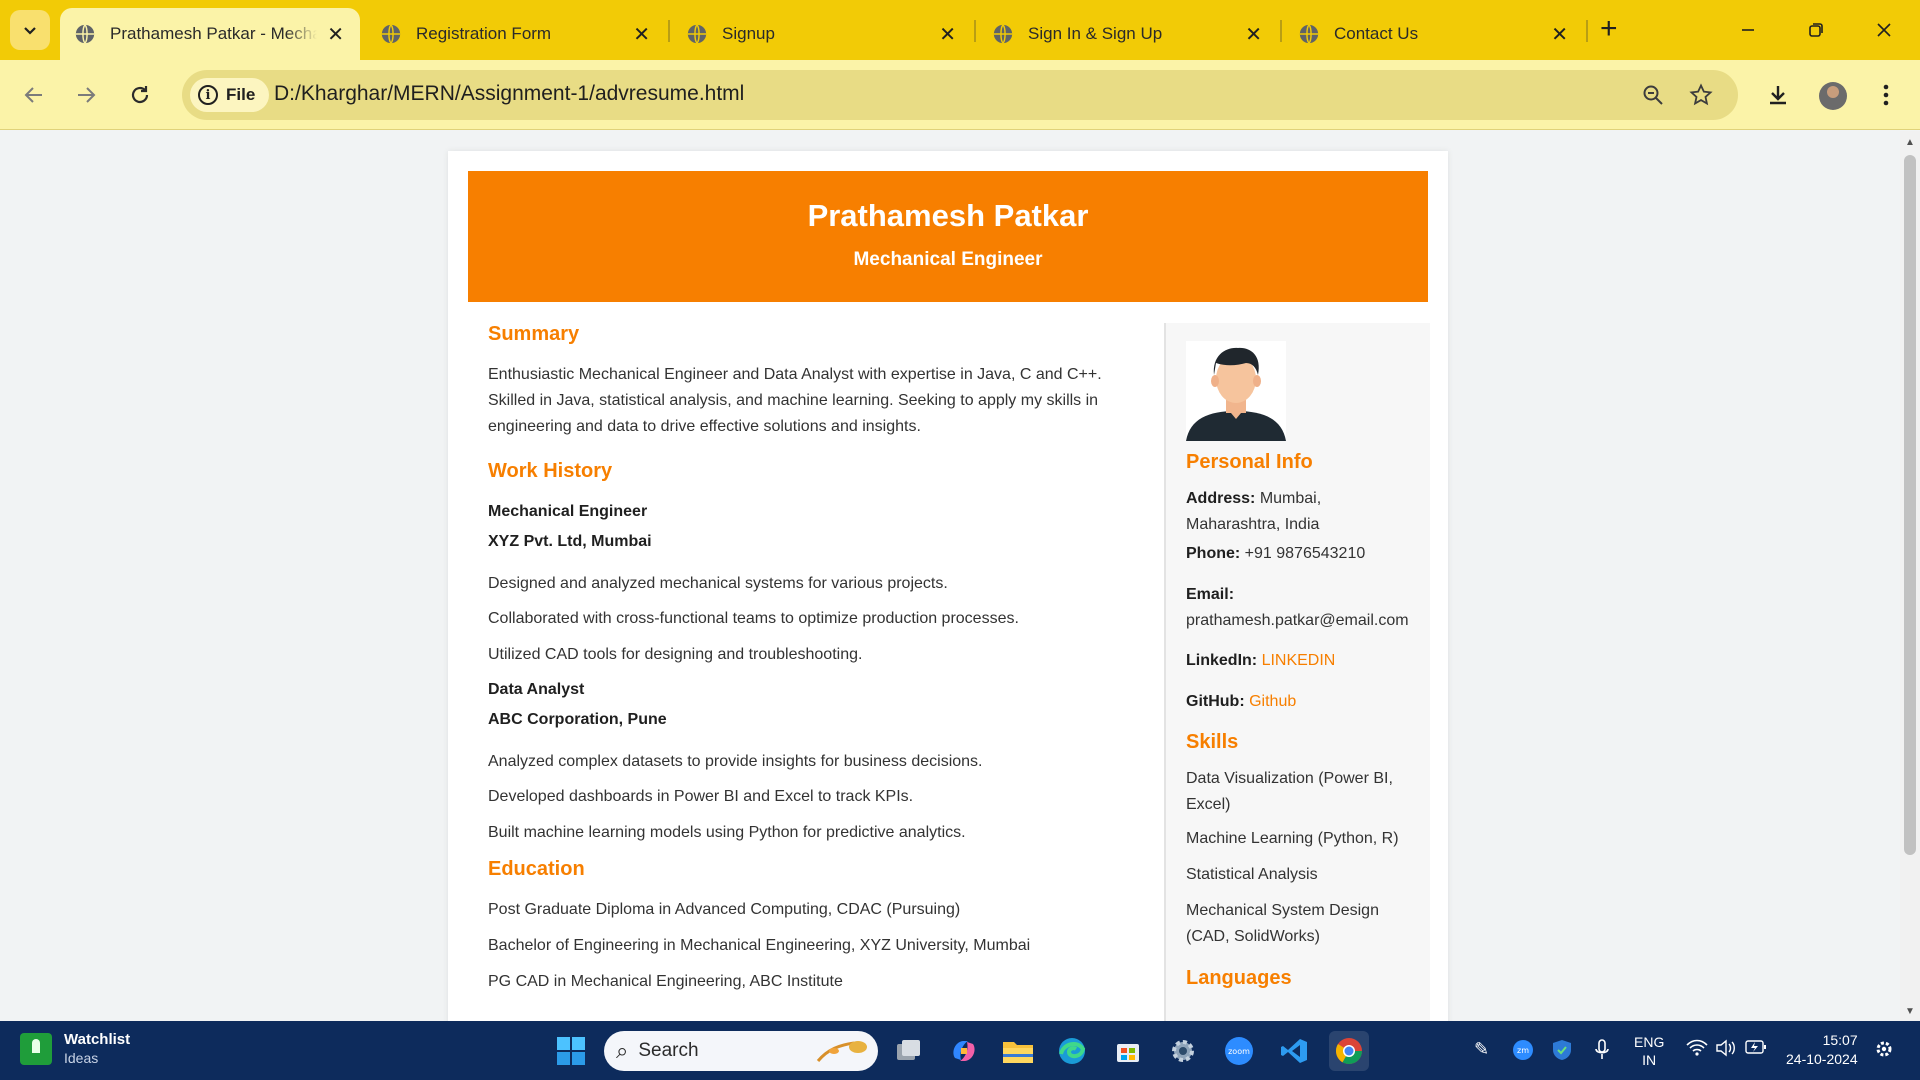 This screenshot has height=1080, width=1920. Describe the element at coordinates (484, 33) in the screenshot. I see `tab-title: Registration Form` at that location.